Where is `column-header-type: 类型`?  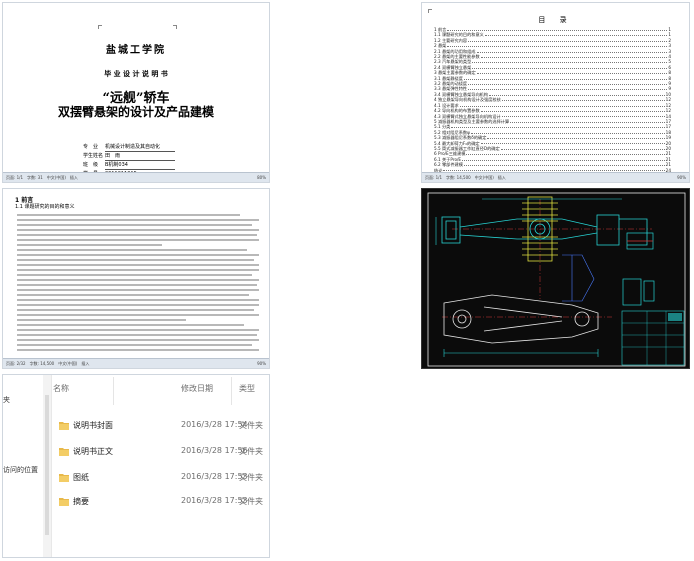
column-header-type: 类型 is located at coordinates (247, 388).